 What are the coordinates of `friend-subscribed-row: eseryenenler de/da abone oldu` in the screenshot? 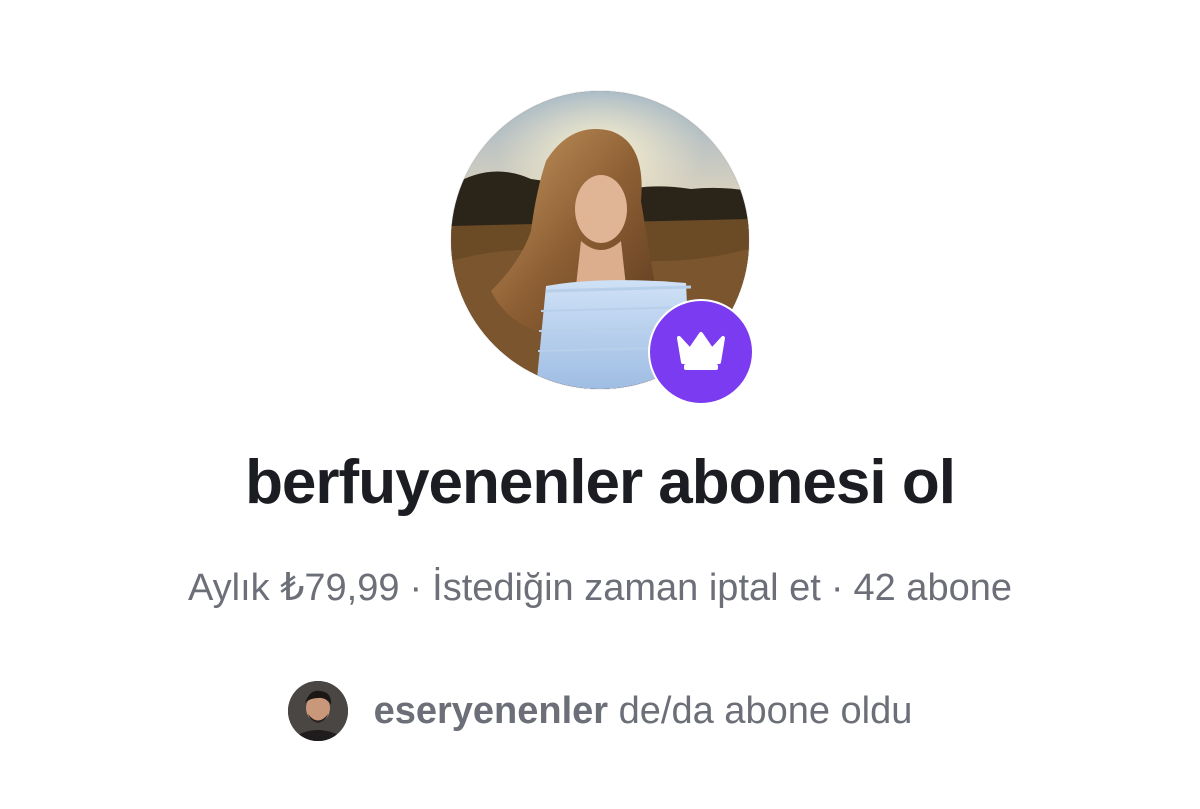 It's located at (600, 711).